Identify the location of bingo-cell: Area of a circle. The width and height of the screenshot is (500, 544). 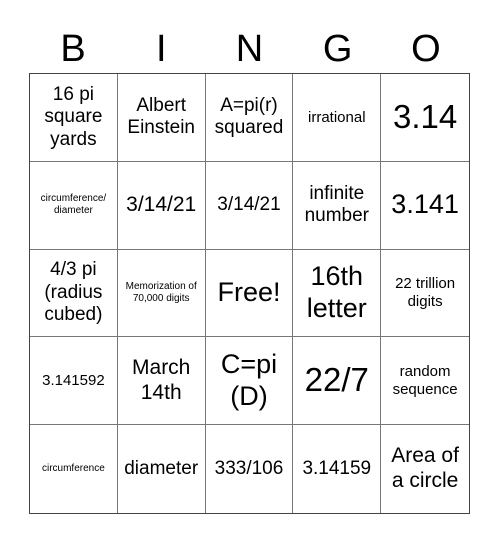
(425, 469).